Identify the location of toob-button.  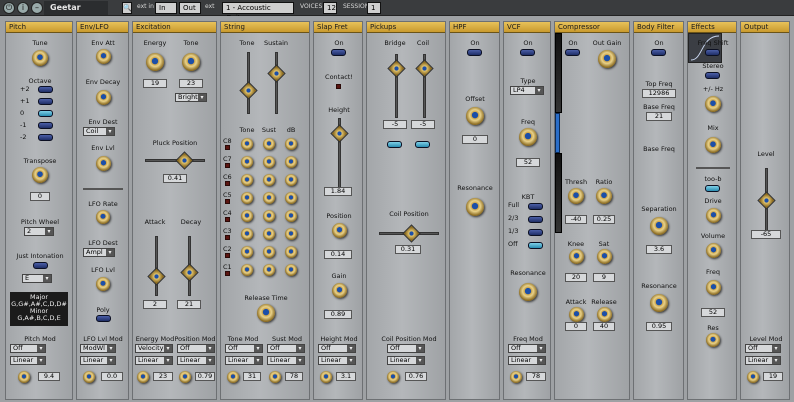
(712, 188).